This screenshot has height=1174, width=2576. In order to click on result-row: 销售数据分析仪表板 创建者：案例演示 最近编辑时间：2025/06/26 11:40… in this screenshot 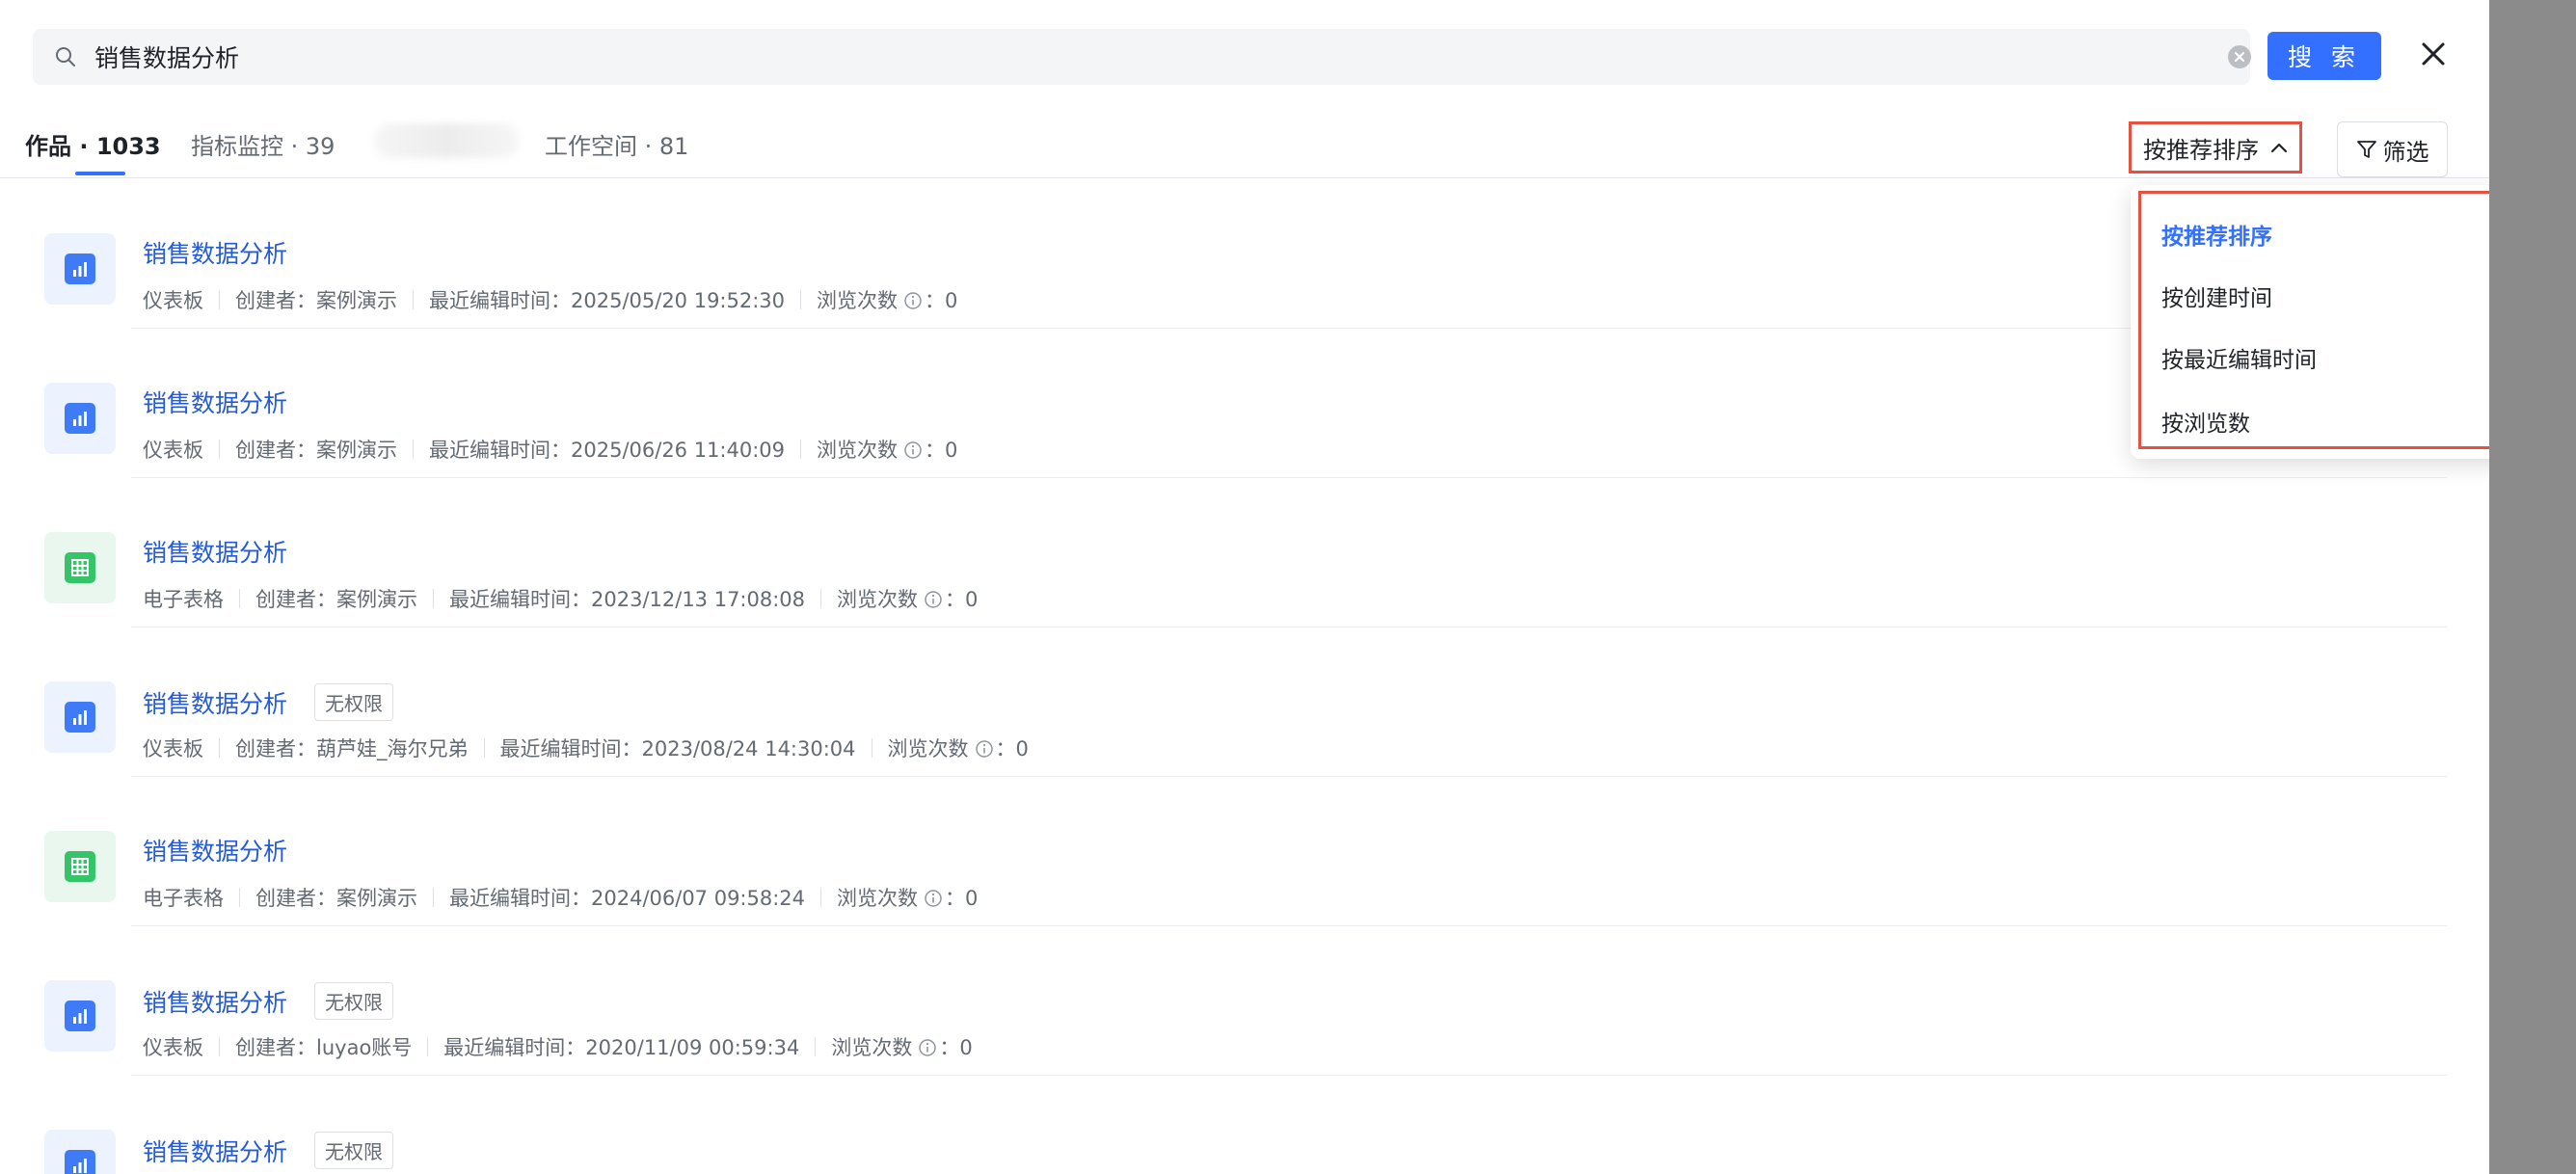, I will do `click(1244, 404)`.